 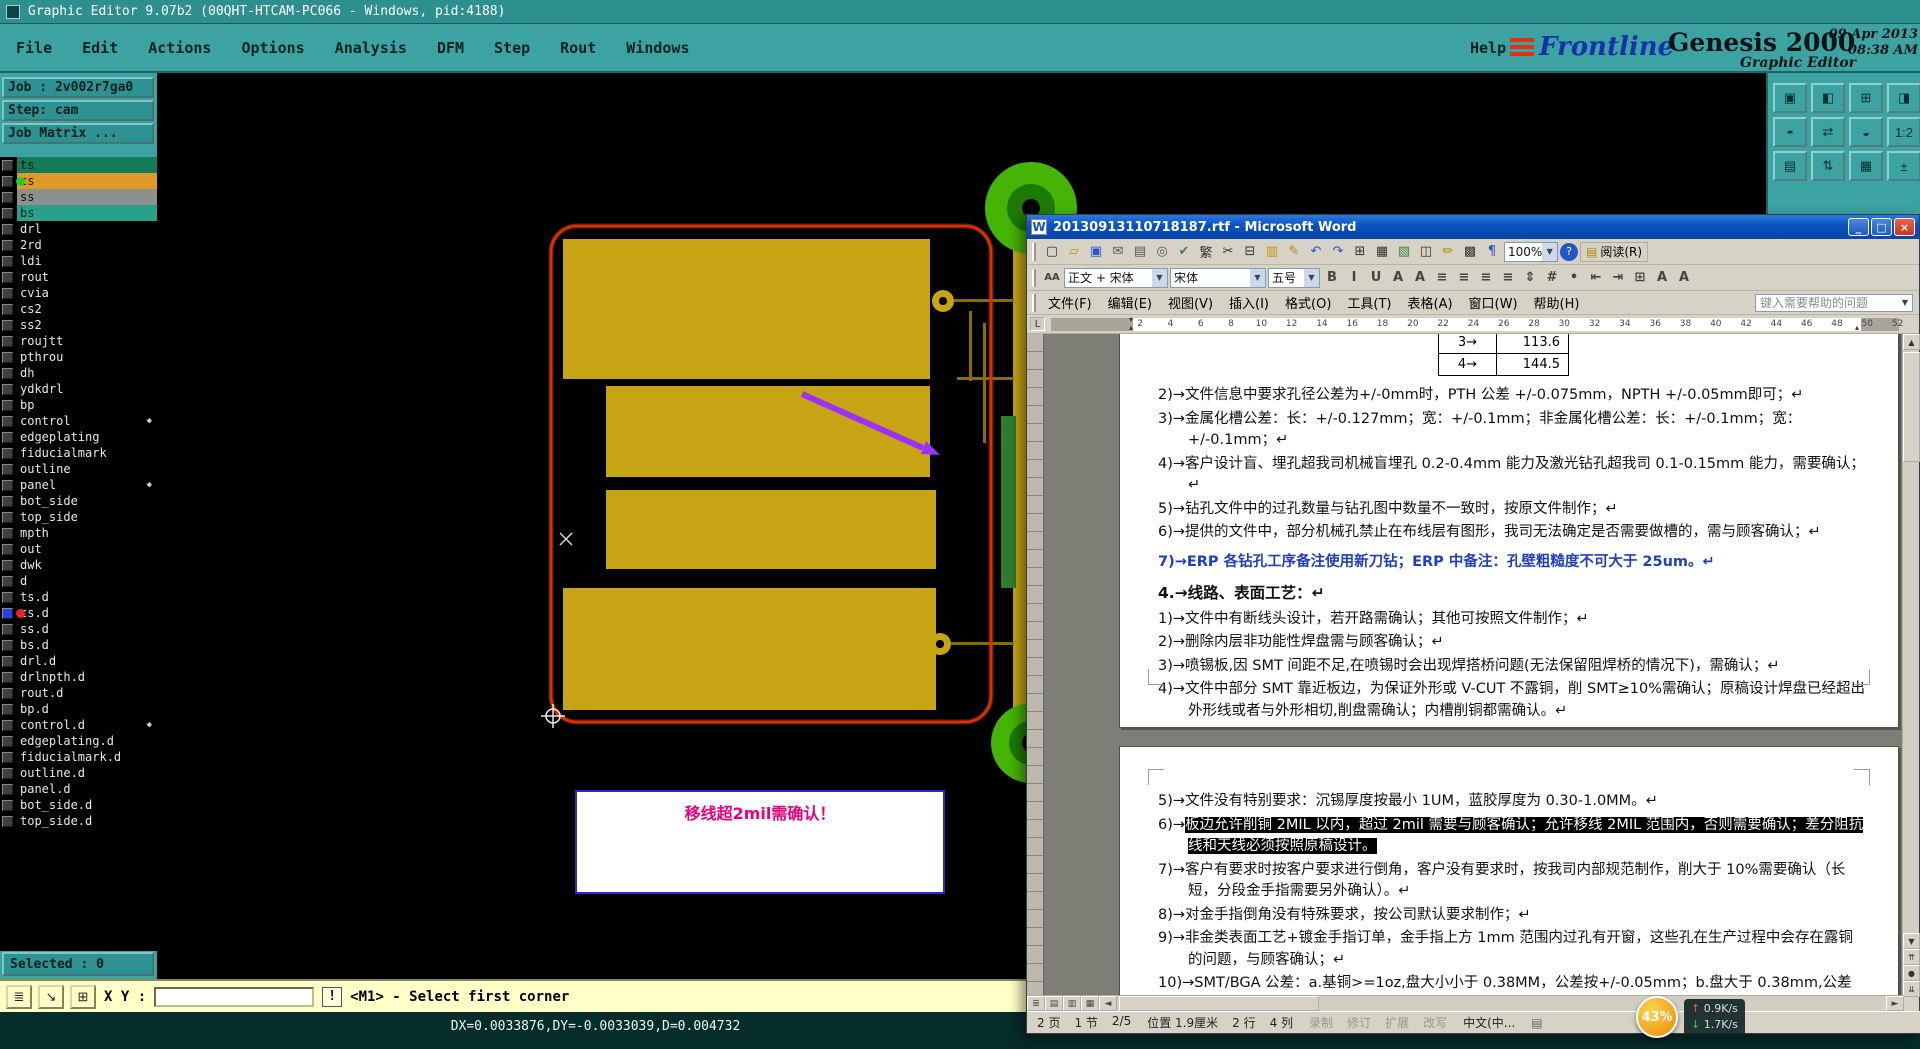 I want to click on layer-row: roujtt, so click(x=78, y=341).